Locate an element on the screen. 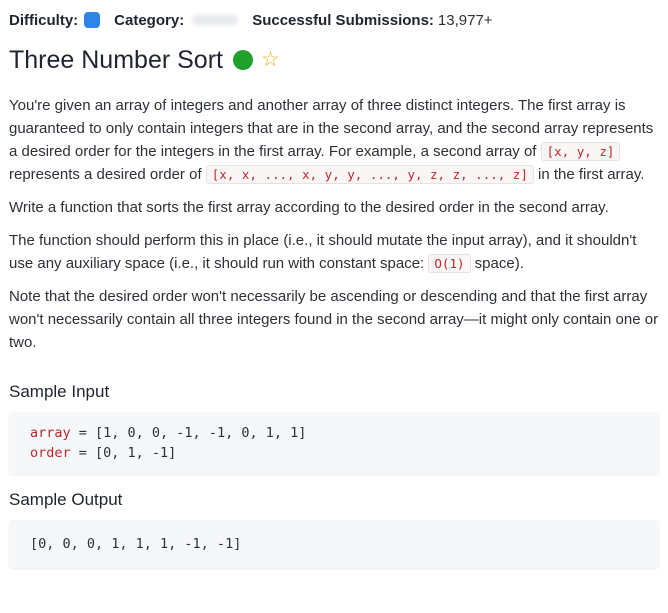 This screenshot has width=668, height=613. title-row: Three Number Sort ☆ is located at coordinates (334, 60).